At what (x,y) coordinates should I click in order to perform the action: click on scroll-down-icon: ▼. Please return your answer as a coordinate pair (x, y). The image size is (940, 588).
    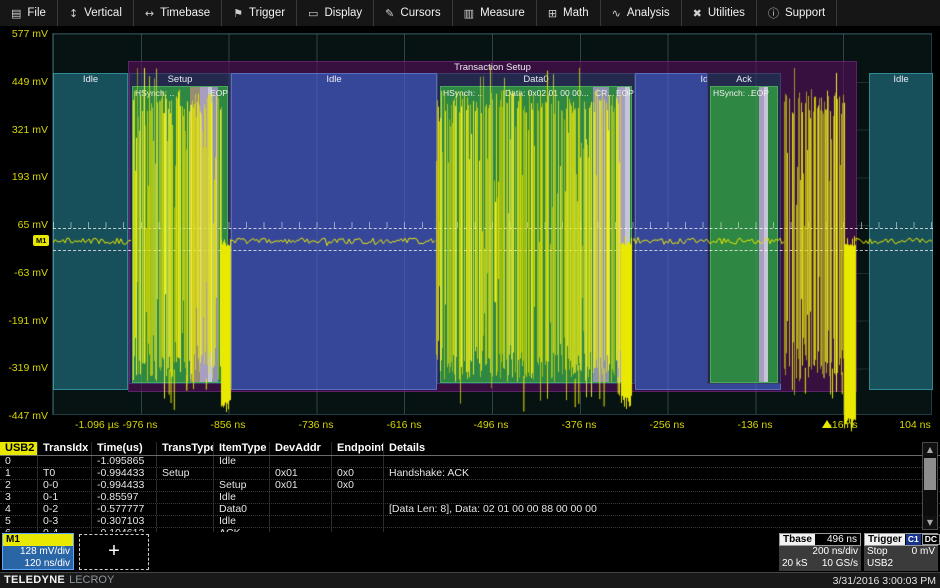
    Looking at the image, I should click on (930, 522).